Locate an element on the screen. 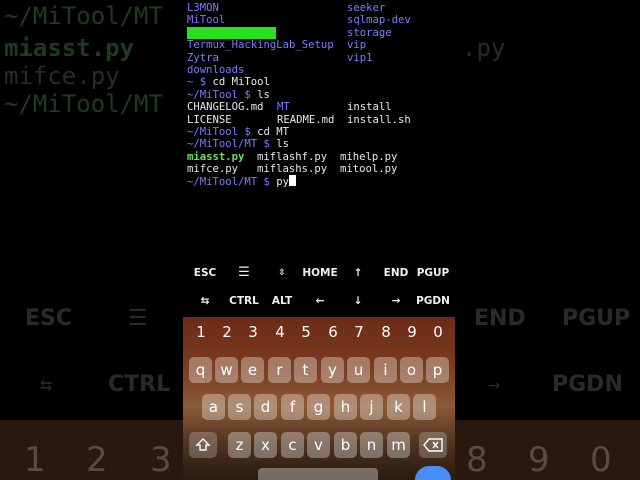 The height and width of the screenshot is (480, 640). key-9: 9 is located at coordinates (412, 332).